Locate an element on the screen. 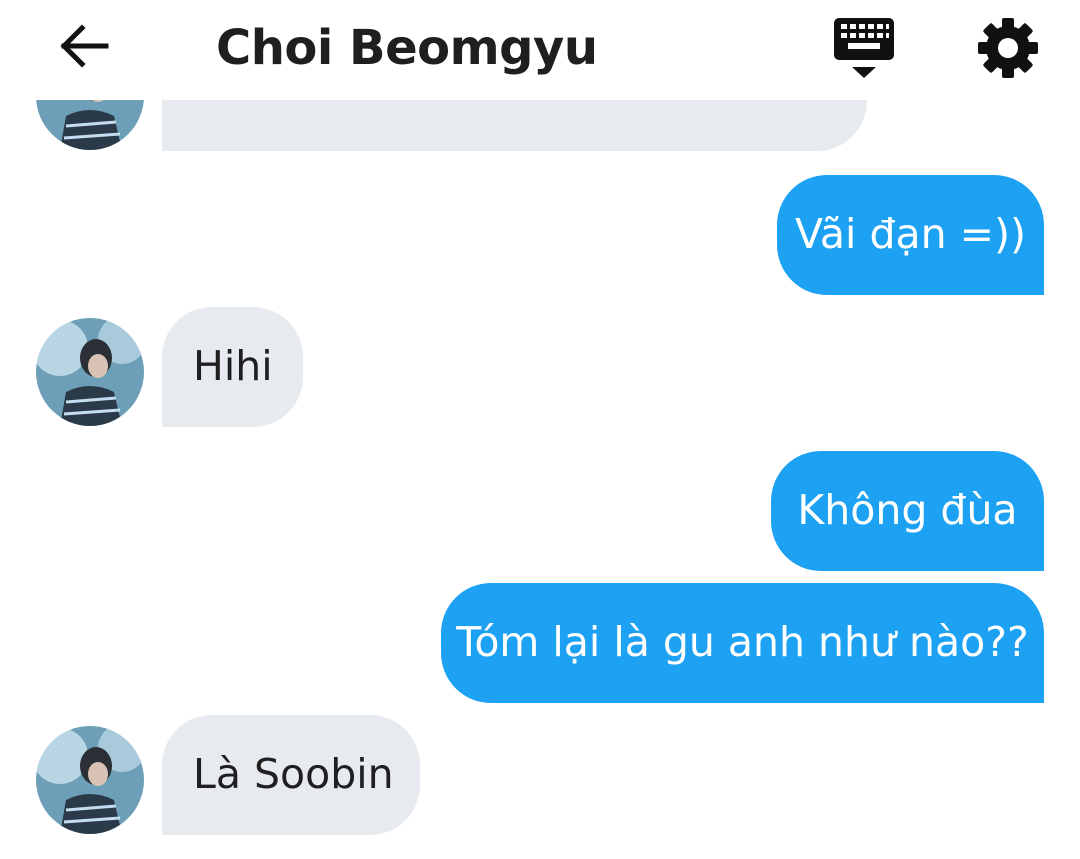 This screenshot has height=859, width=1080. message-bubble-outgoing: Tóm lại là gu anh như nào?? is located at coordinates (742, 643).